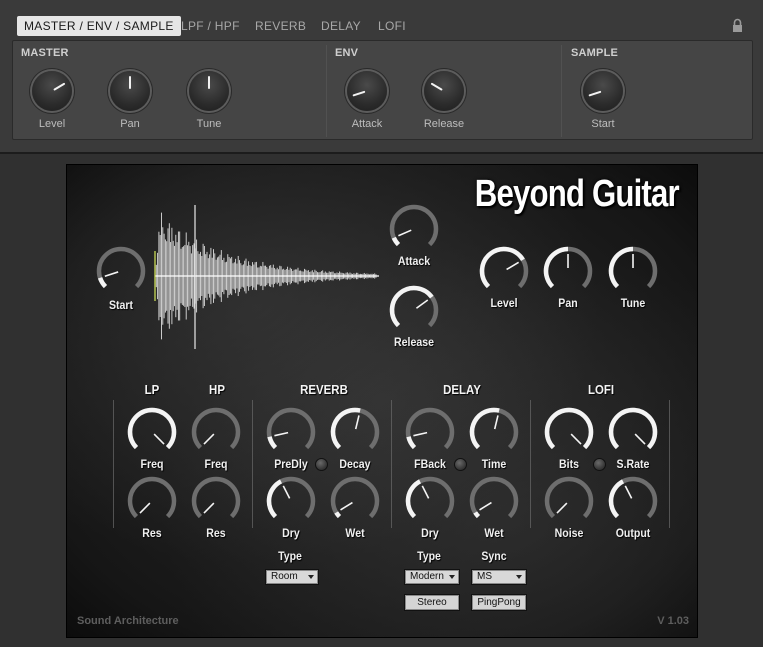 This screenshot has height=647, width=763. What do you see at coordinates (355, 497) in the screenshot?
I see `reverb-wet-knob` at bounding box center [355, 497].